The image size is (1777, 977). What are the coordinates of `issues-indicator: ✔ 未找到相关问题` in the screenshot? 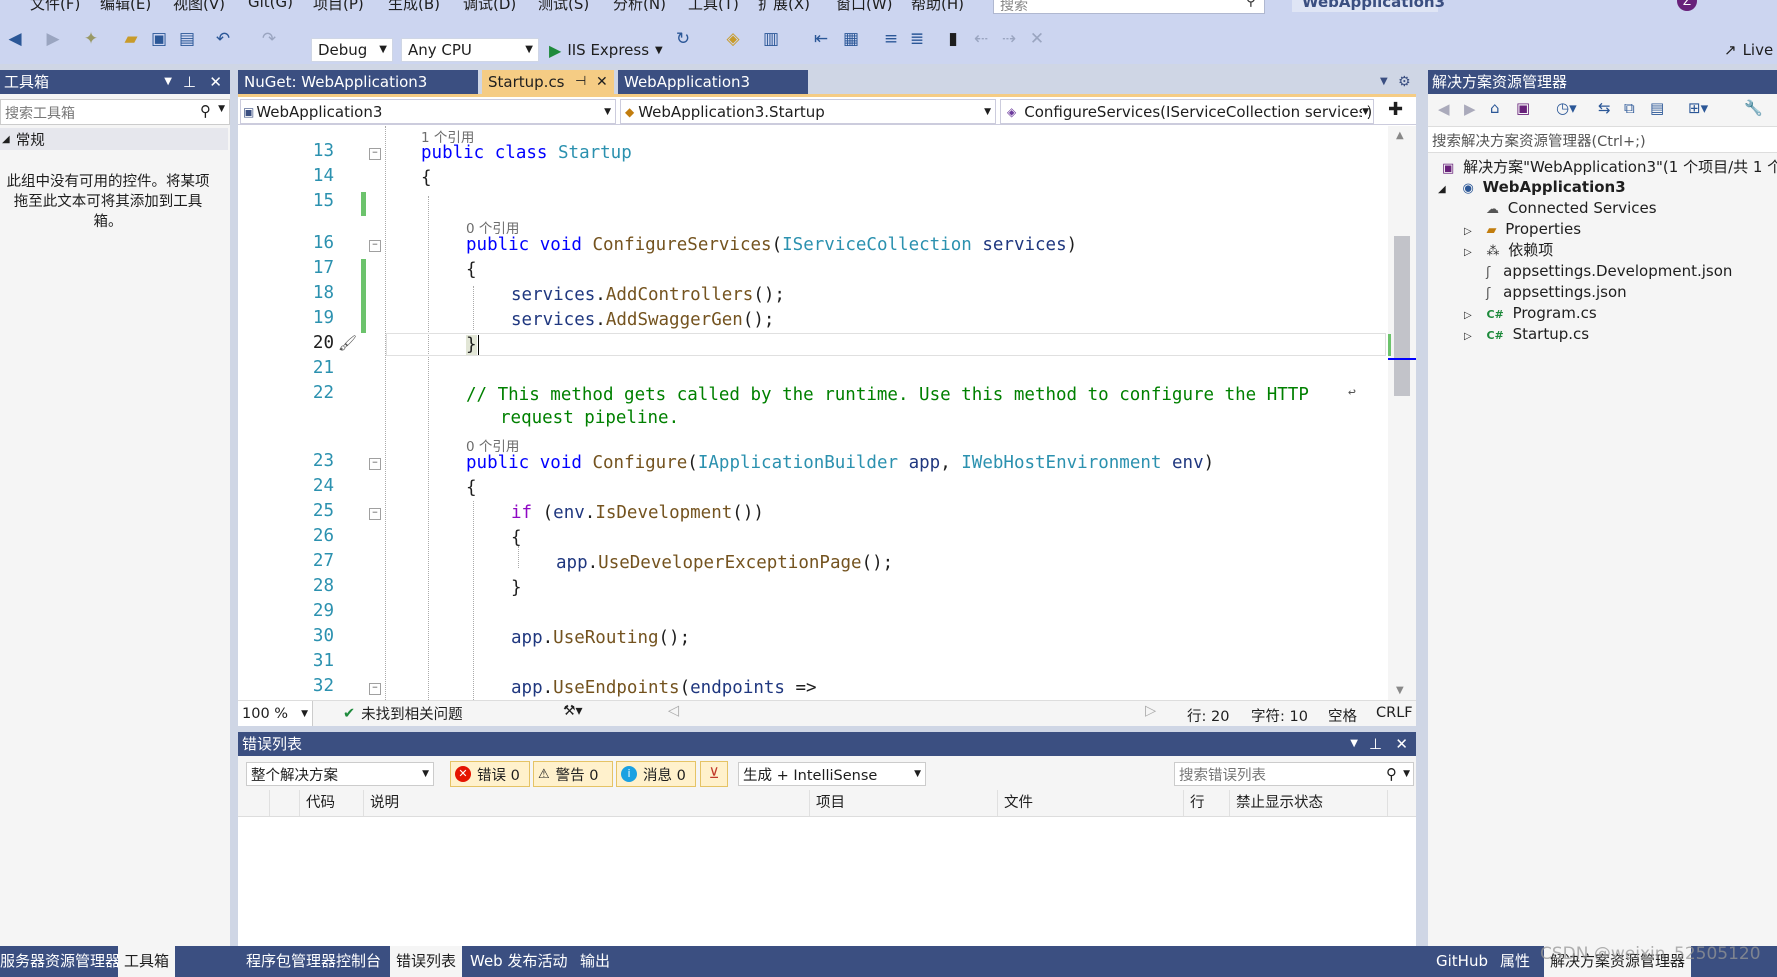 It's located at (403, 713).